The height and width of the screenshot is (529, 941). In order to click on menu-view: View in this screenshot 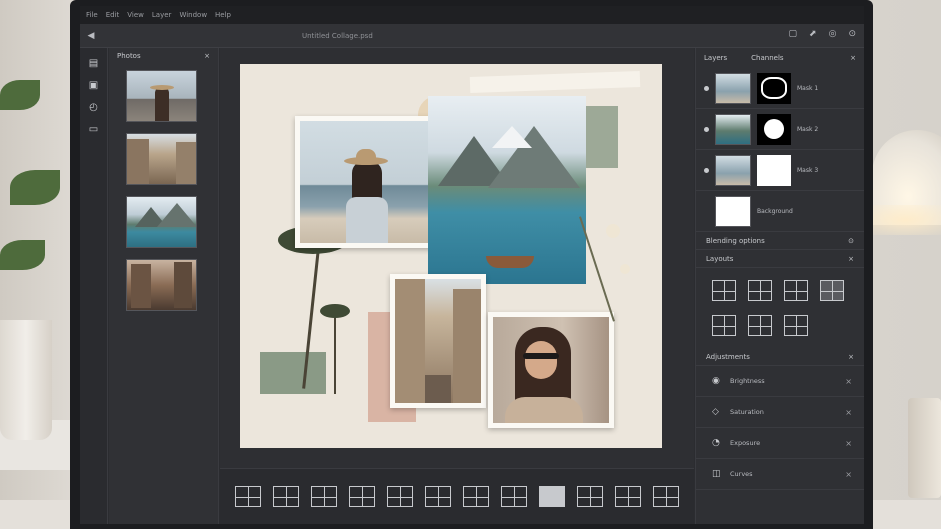, I will do `click(135, 15)`.